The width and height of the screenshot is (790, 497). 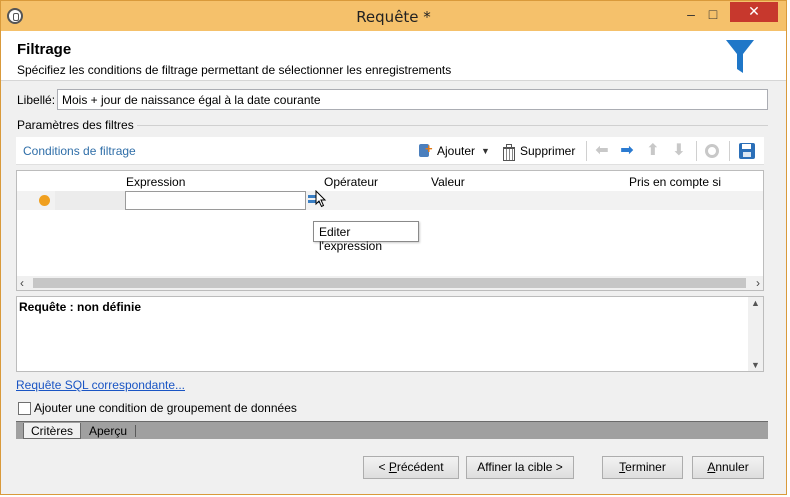 I want to click on add-button-label: Ajouter, so click(x=456, y=151).